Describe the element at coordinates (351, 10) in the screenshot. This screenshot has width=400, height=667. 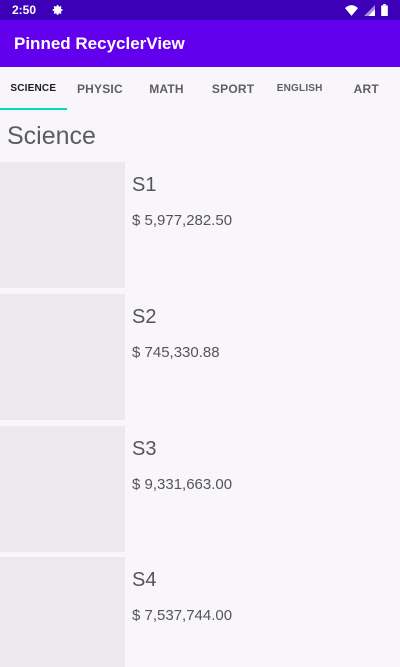
I see `wifi-icon` at that location.